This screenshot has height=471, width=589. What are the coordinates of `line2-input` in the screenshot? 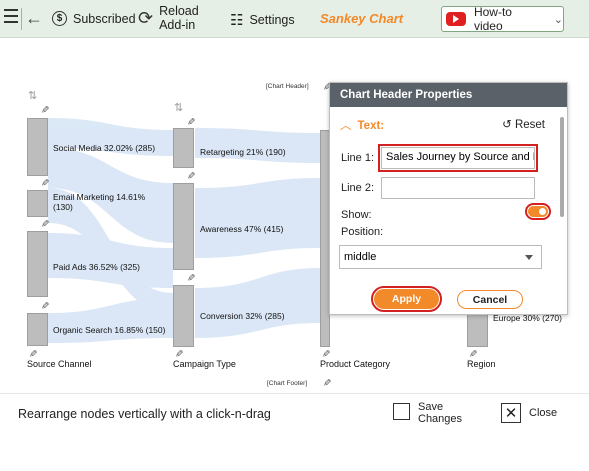 It's located at (458, 188).